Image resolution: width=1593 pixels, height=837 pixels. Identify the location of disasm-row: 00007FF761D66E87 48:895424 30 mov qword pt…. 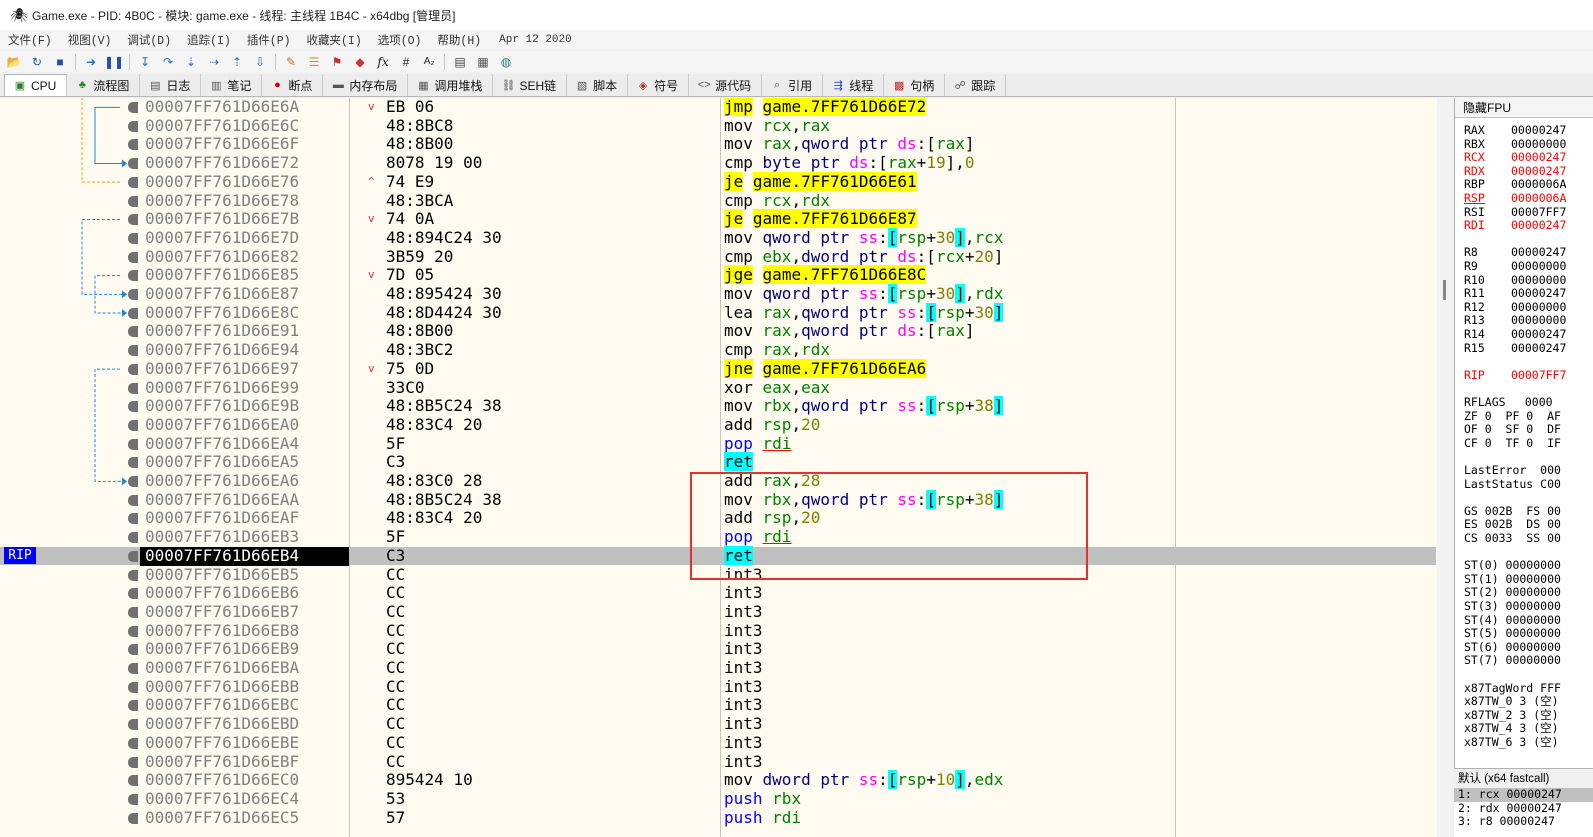
(718, 294).